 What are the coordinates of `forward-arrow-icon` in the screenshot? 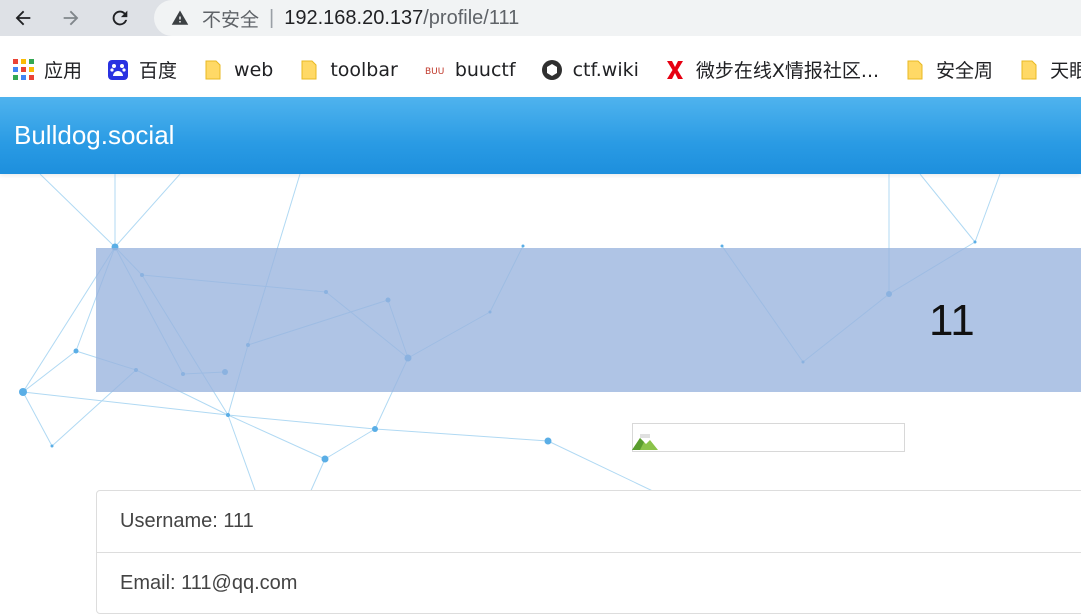 It's located at (71, 18).